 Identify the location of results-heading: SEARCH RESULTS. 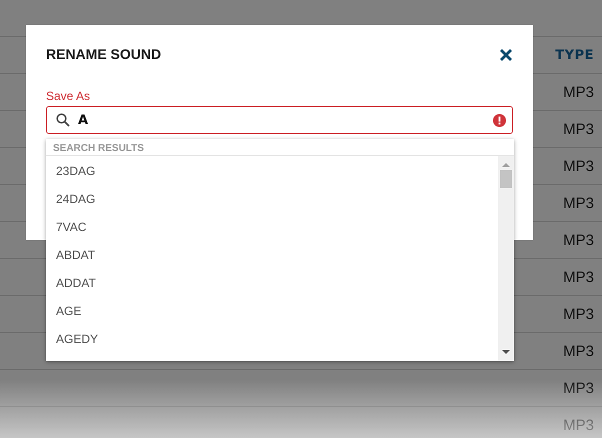
(280, 147).